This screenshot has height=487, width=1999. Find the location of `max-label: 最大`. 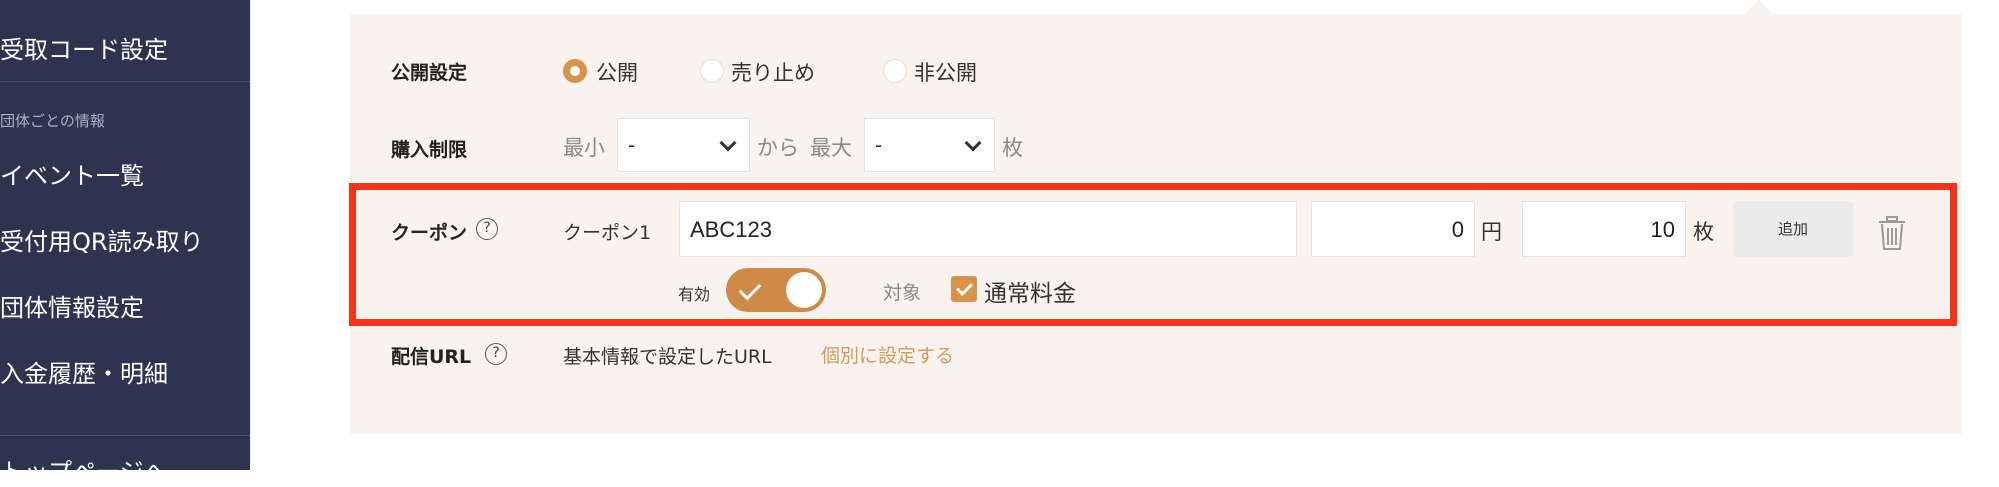

max-label: 最大 is located at coordinates (831, 148).